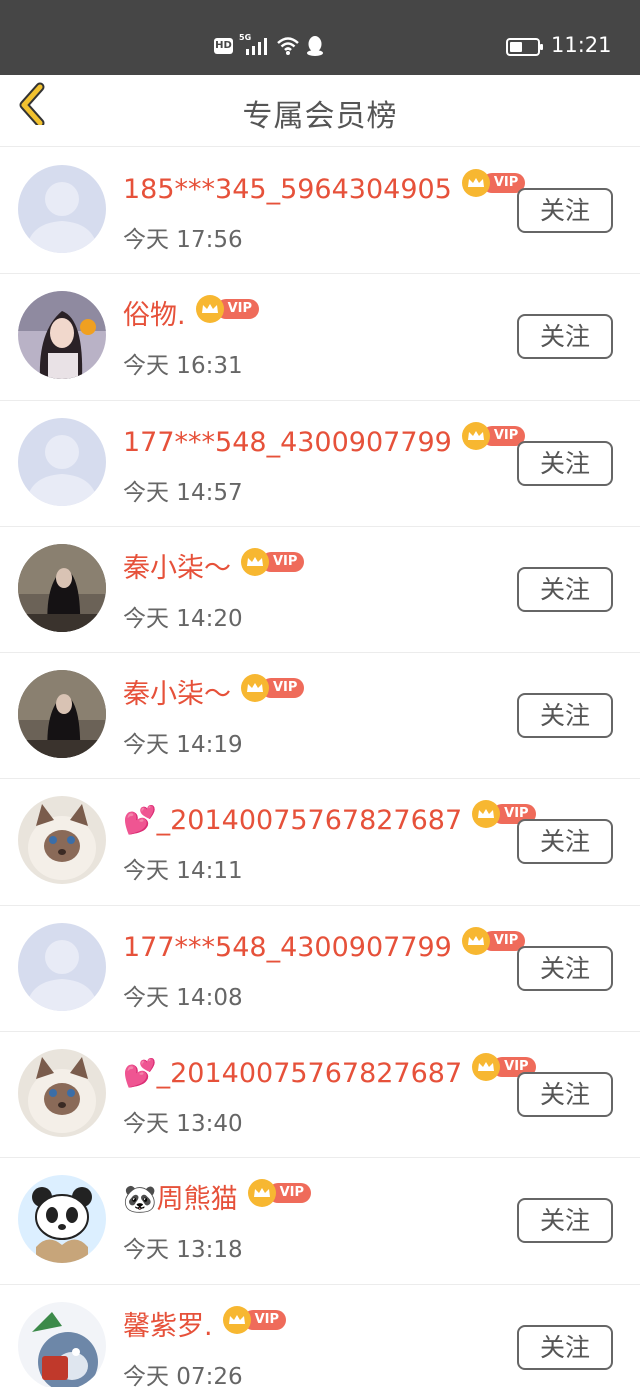 Image resolution: width=640 pixels, height=1387 pixels. What do you see at coordinates (183, 240) in the screenshot?
I see `visit-time: 今天 17:56` at bounding box center [183, 240].